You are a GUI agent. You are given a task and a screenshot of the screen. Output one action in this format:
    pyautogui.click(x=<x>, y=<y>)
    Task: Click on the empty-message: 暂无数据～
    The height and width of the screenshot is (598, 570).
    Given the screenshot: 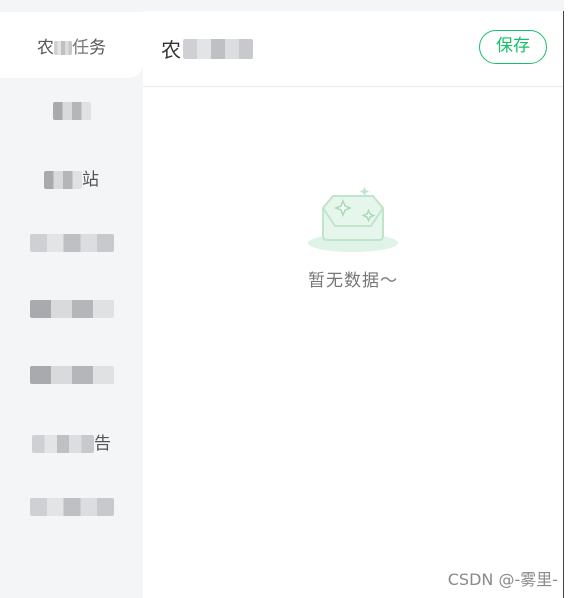 What is the action you would take?
    pyautogui.click(x=353, y=281)
    